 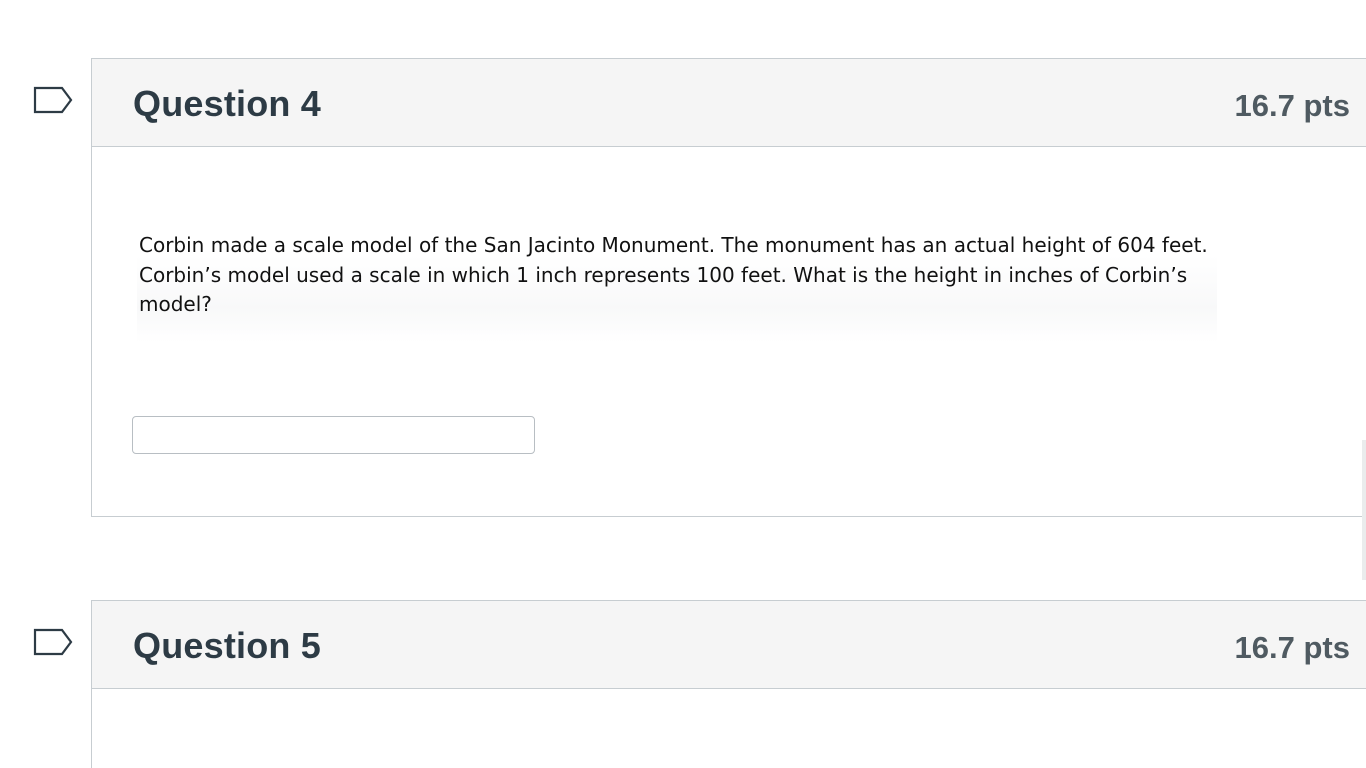 I want to click on scrollbar, so click(x=1364, y=510).